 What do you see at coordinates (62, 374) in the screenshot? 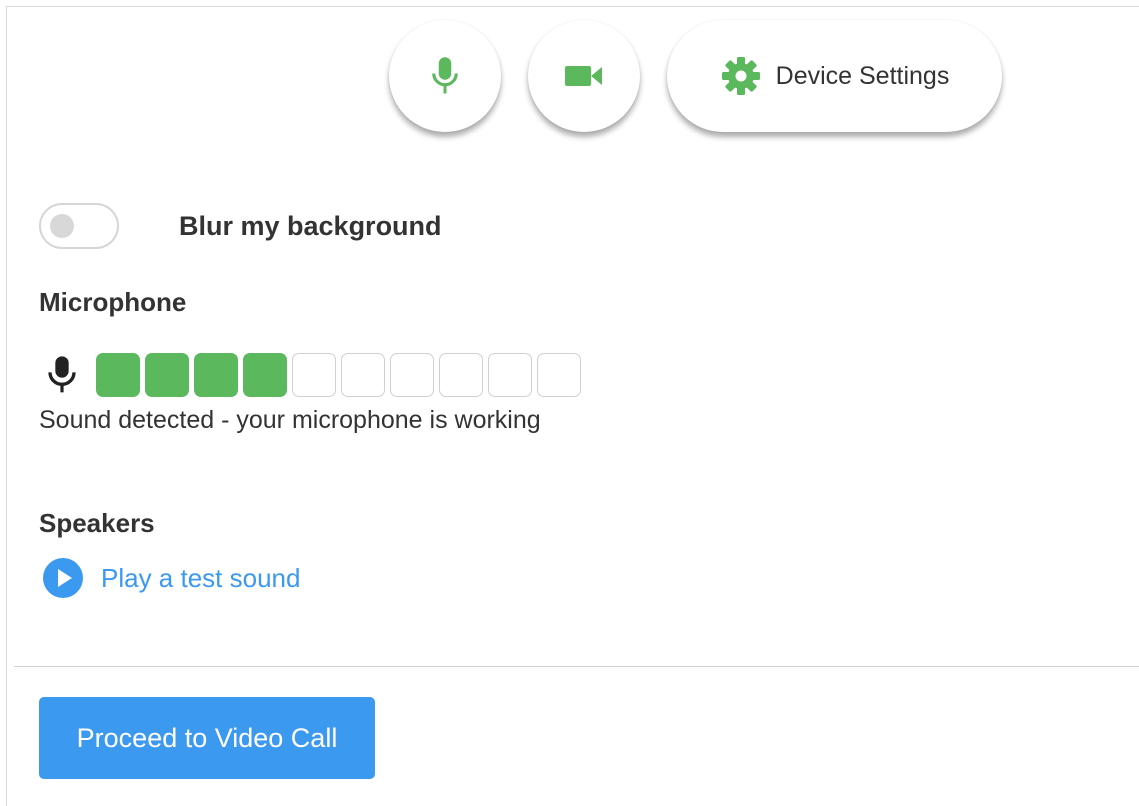
I see `microphone-level-icon` at bounding box center [62, 374].